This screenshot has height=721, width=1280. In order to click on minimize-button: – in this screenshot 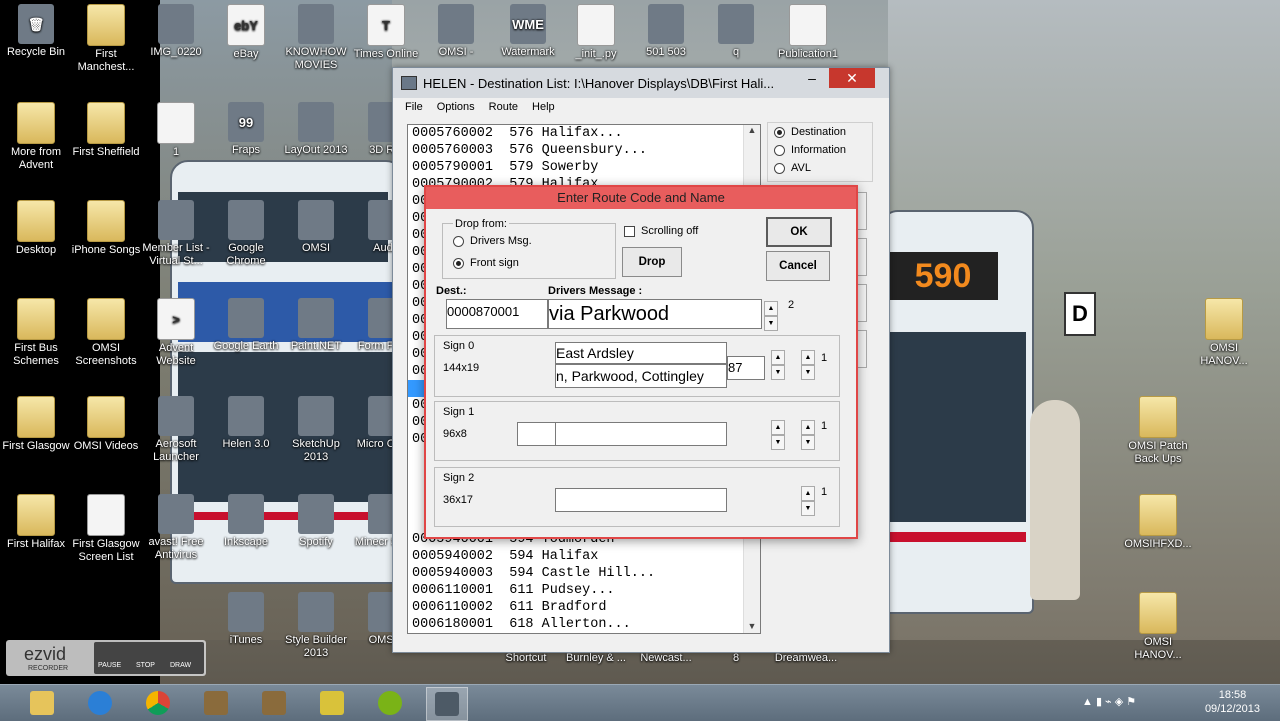, I will do `click(812, 79)`.